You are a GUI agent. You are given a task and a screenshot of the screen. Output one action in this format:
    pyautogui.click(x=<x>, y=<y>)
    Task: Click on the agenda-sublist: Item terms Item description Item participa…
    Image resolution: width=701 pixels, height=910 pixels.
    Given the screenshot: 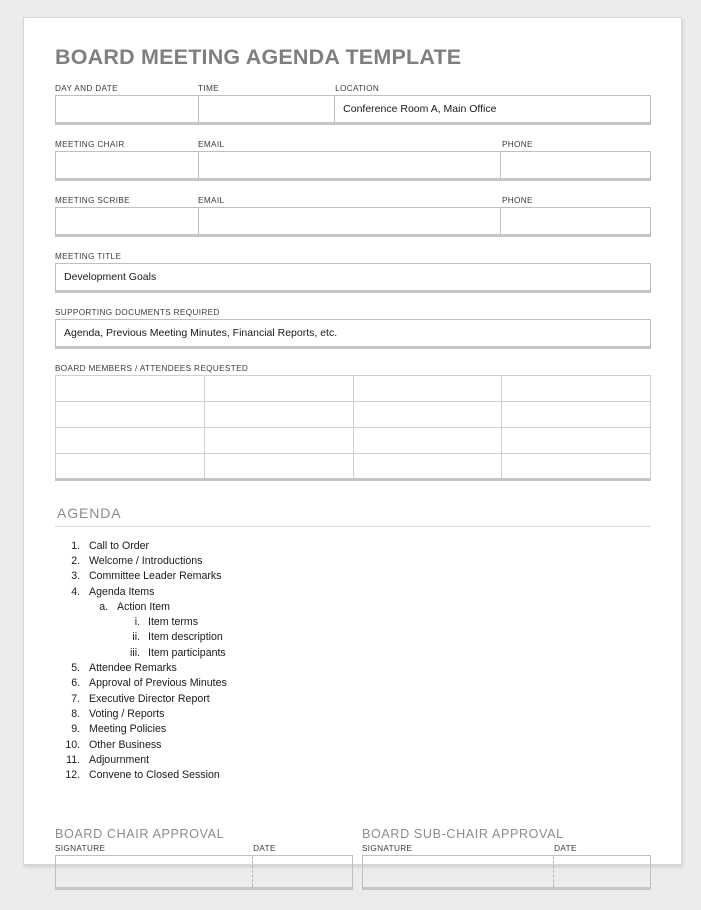 What is the action you would take?
    pyautogui.click(x=384, y=638)
    